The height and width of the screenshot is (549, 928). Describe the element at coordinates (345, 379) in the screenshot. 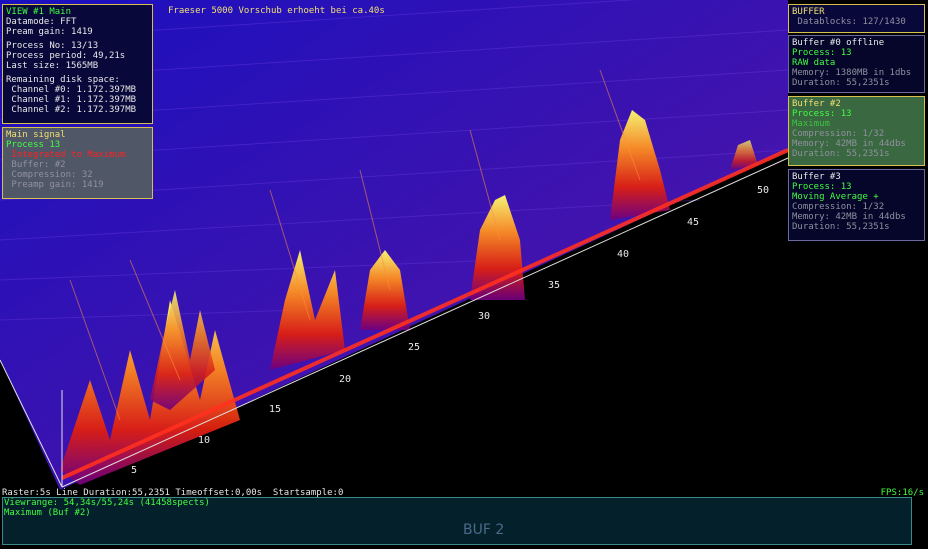

I see `time-tick: 20` at that location.